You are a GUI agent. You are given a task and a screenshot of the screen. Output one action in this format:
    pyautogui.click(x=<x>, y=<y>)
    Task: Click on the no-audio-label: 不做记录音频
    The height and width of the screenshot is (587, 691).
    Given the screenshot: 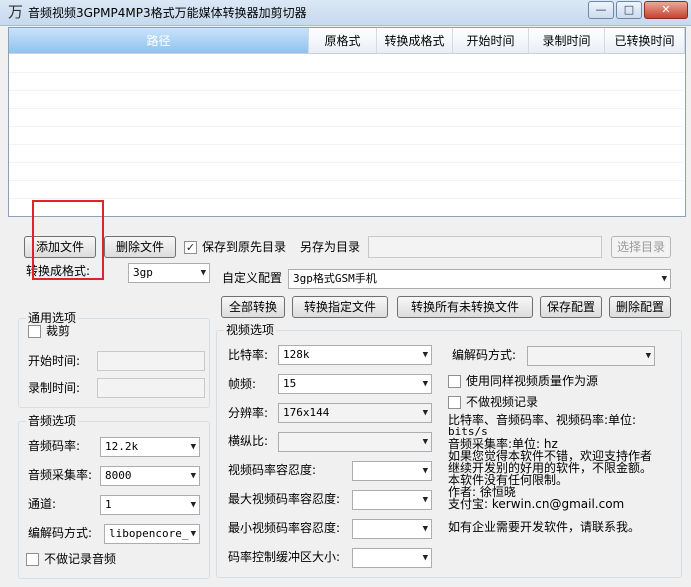 What is the action you would take?
    pyautogui.click(x=80, y=559)
    